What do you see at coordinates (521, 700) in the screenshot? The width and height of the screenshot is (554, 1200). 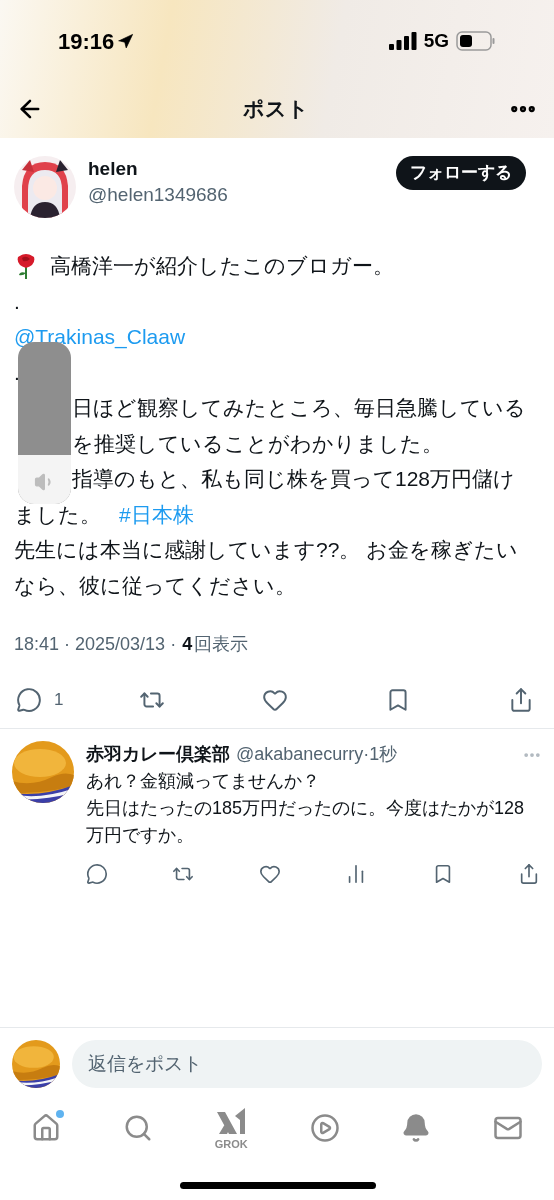 I see `share-icon` at bounding box center [521, 700].